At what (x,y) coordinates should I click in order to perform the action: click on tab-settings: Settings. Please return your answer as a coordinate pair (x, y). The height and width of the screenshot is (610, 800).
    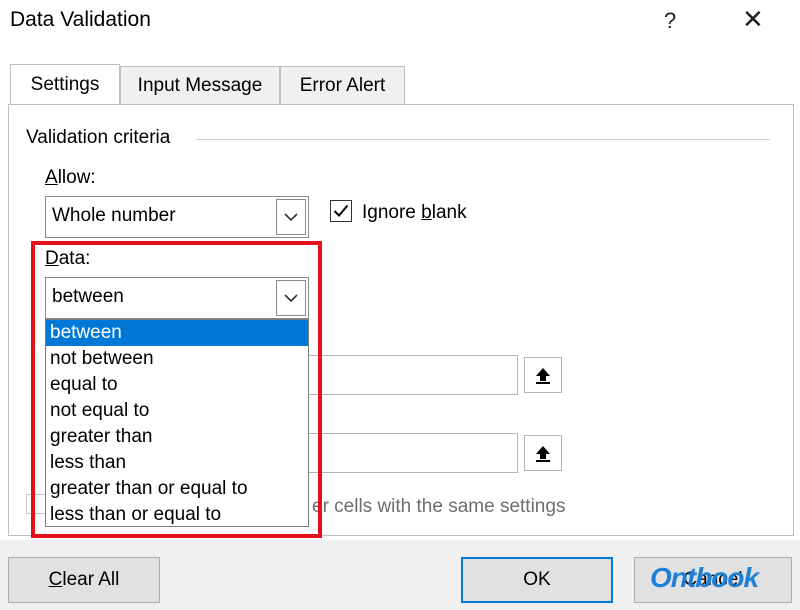
    Looking at the image, I should click on (65, 84).